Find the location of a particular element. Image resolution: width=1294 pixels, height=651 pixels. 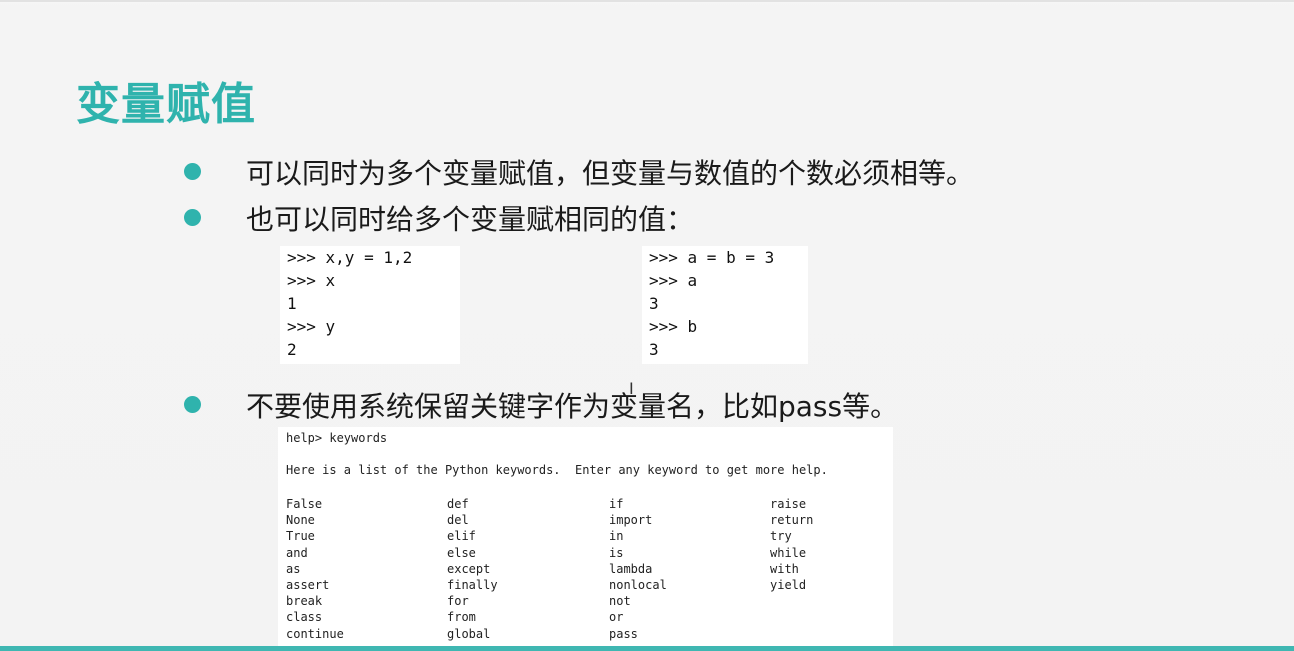

keywords-column: if import in is lambda nonlocal not or pass is located at coordinates (638, 569).